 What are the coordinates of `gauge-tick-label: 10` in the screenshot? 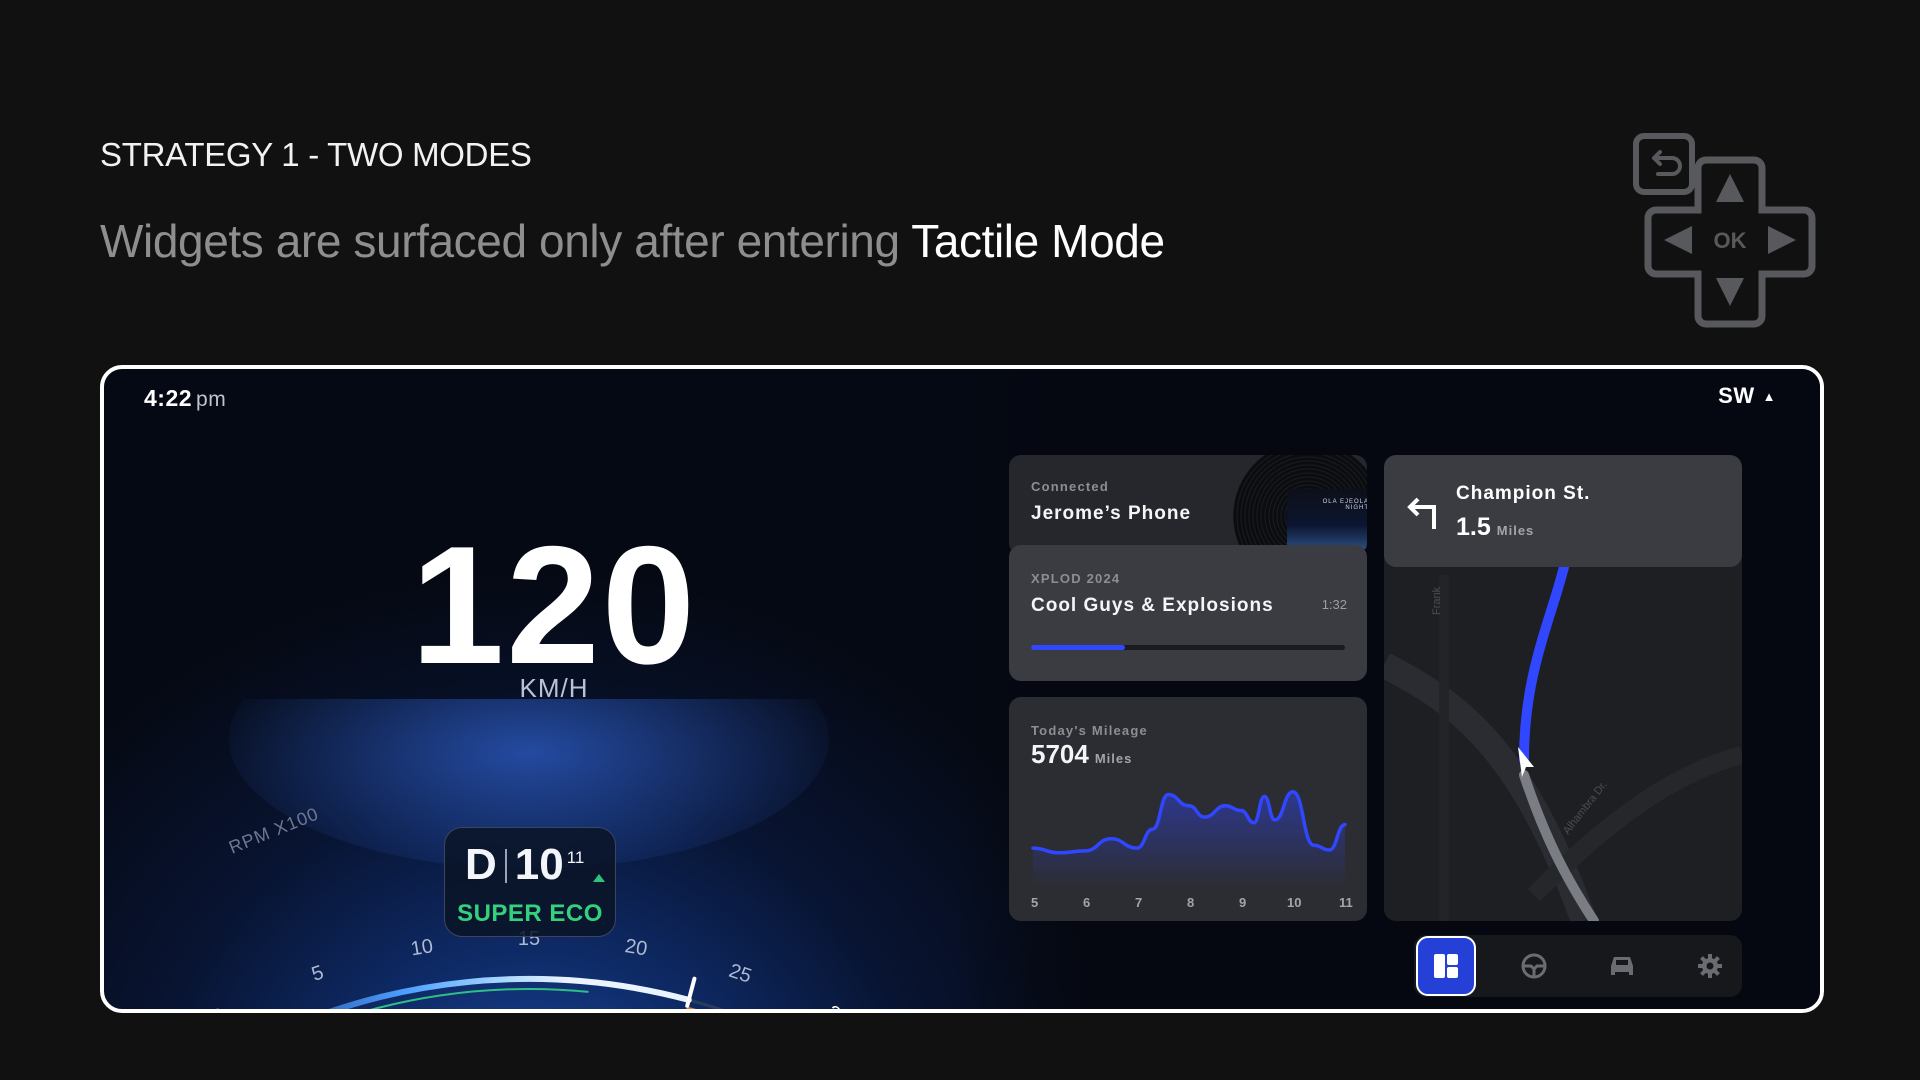 It's located at (422, 947).